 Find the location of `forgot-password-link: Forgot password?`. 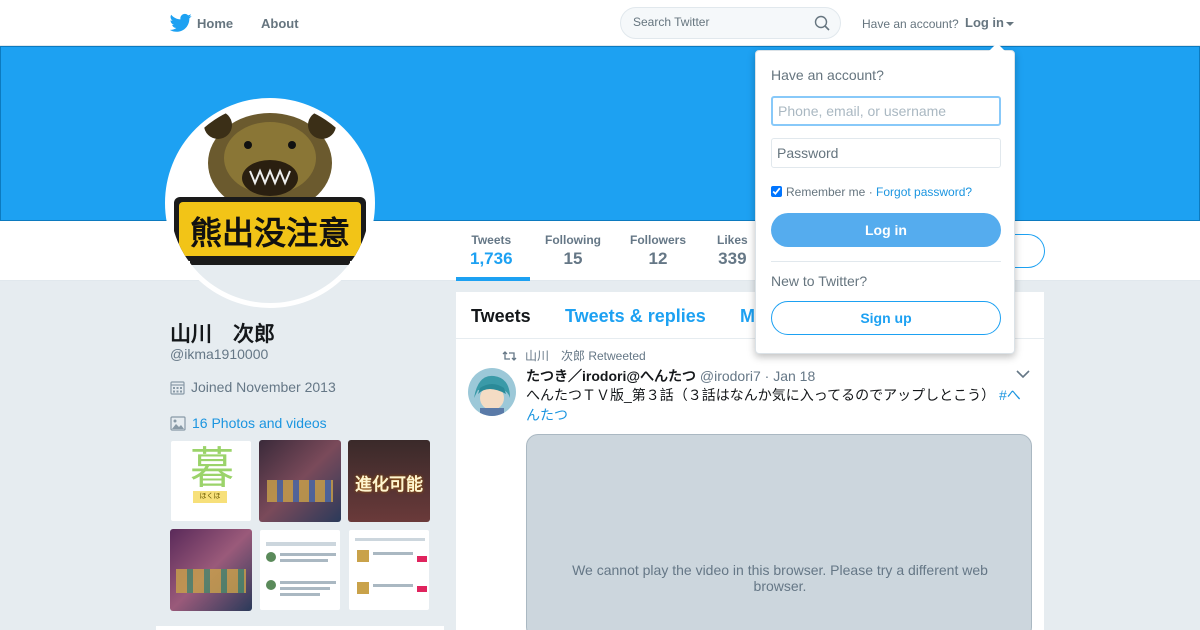

forgot-password-link: Forgot password? is located at coordinates (924, 192).